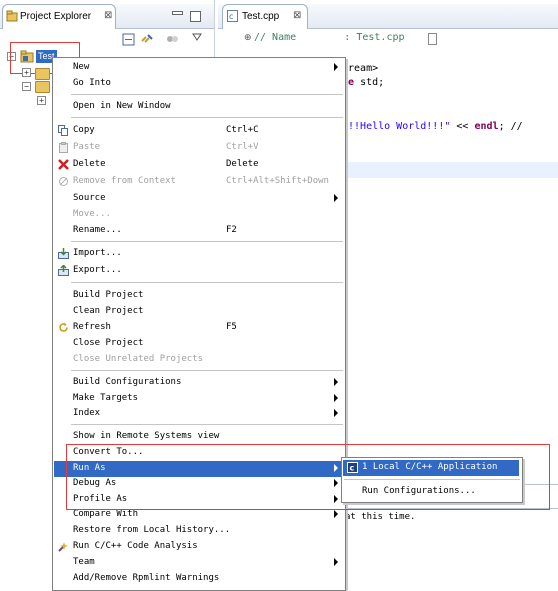  I want to click on menu-item-close-project: Close Project, so click(199, 344).